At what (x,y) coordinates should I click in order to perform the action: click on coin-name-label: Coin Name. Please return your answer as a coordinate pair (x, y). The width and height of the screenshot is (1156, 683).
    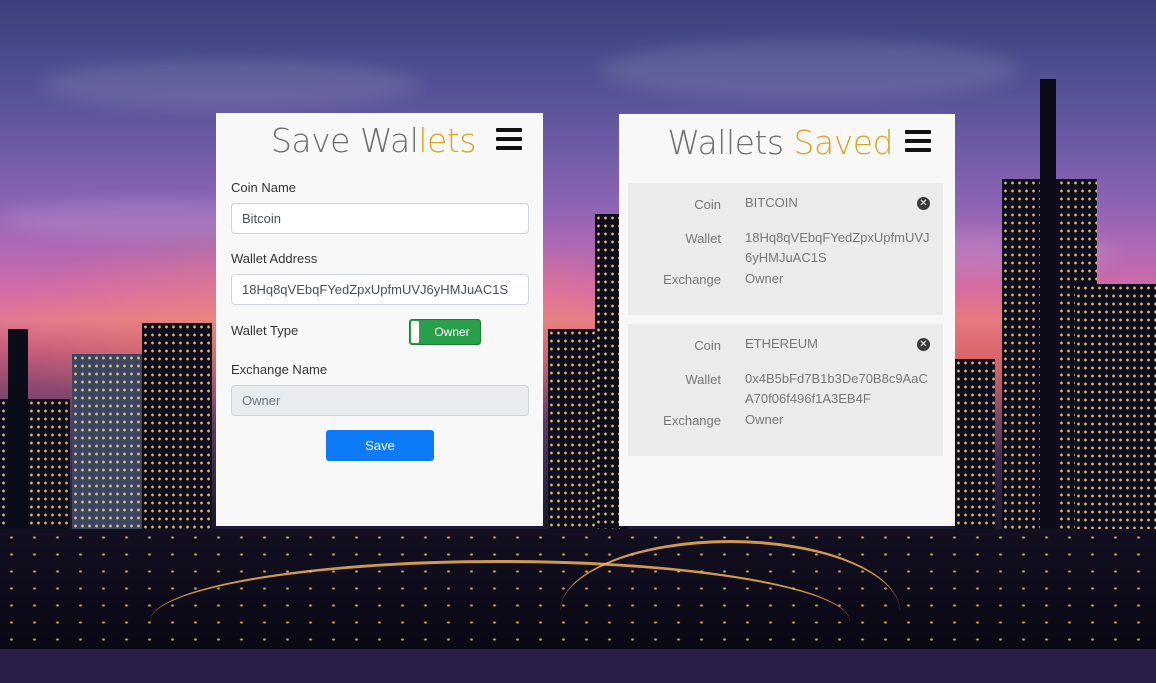
    Looking at the image, I should click on (264, 187).